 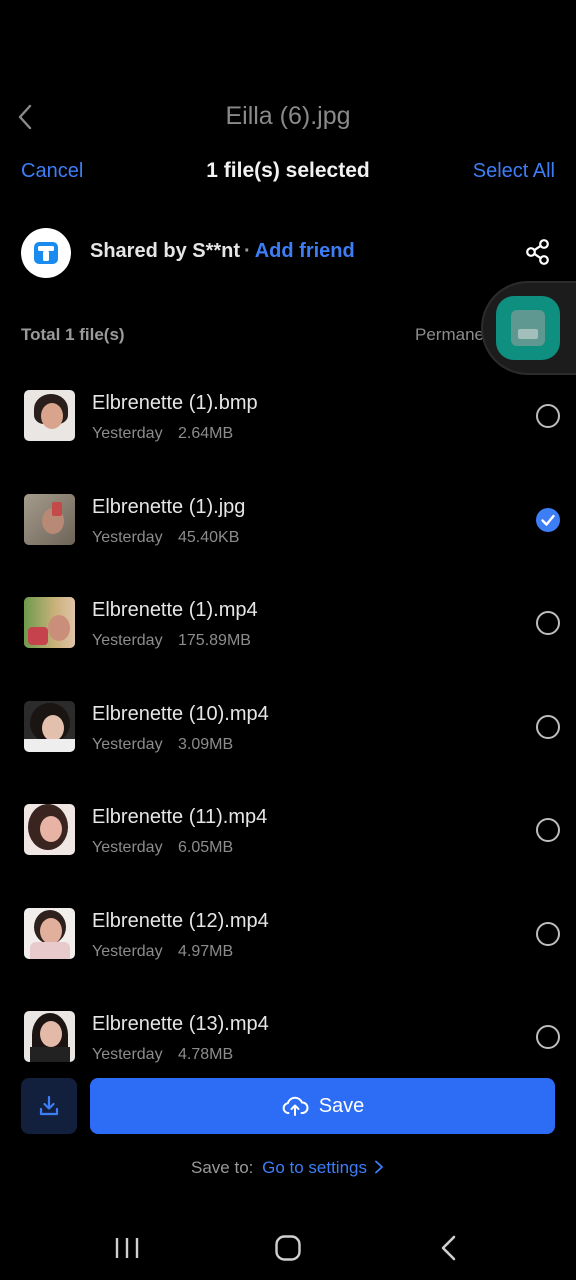 What do you see at coordinates (127, 1248) in the screenshot?
I see `recent-apps-button` at bounding box center [127, 1248].